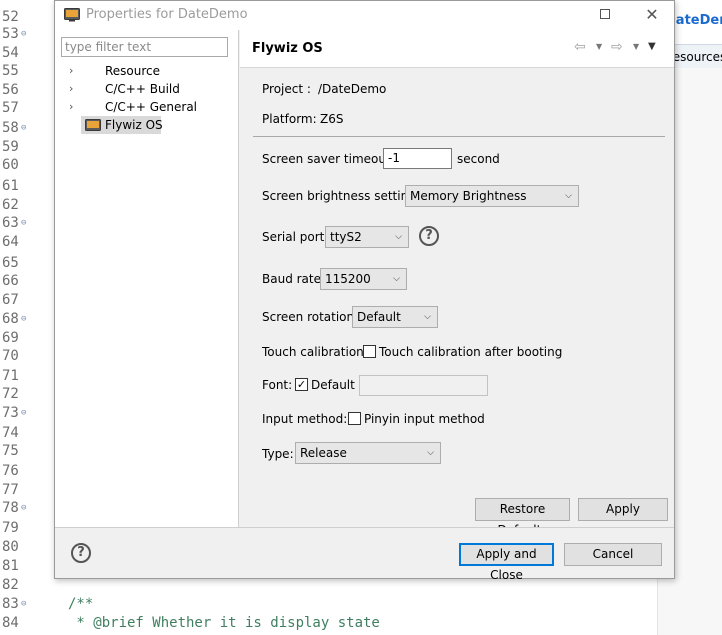  Describe the element at coordinates (10, 205) in the screenshot. I see `line-number: 62` at that location.